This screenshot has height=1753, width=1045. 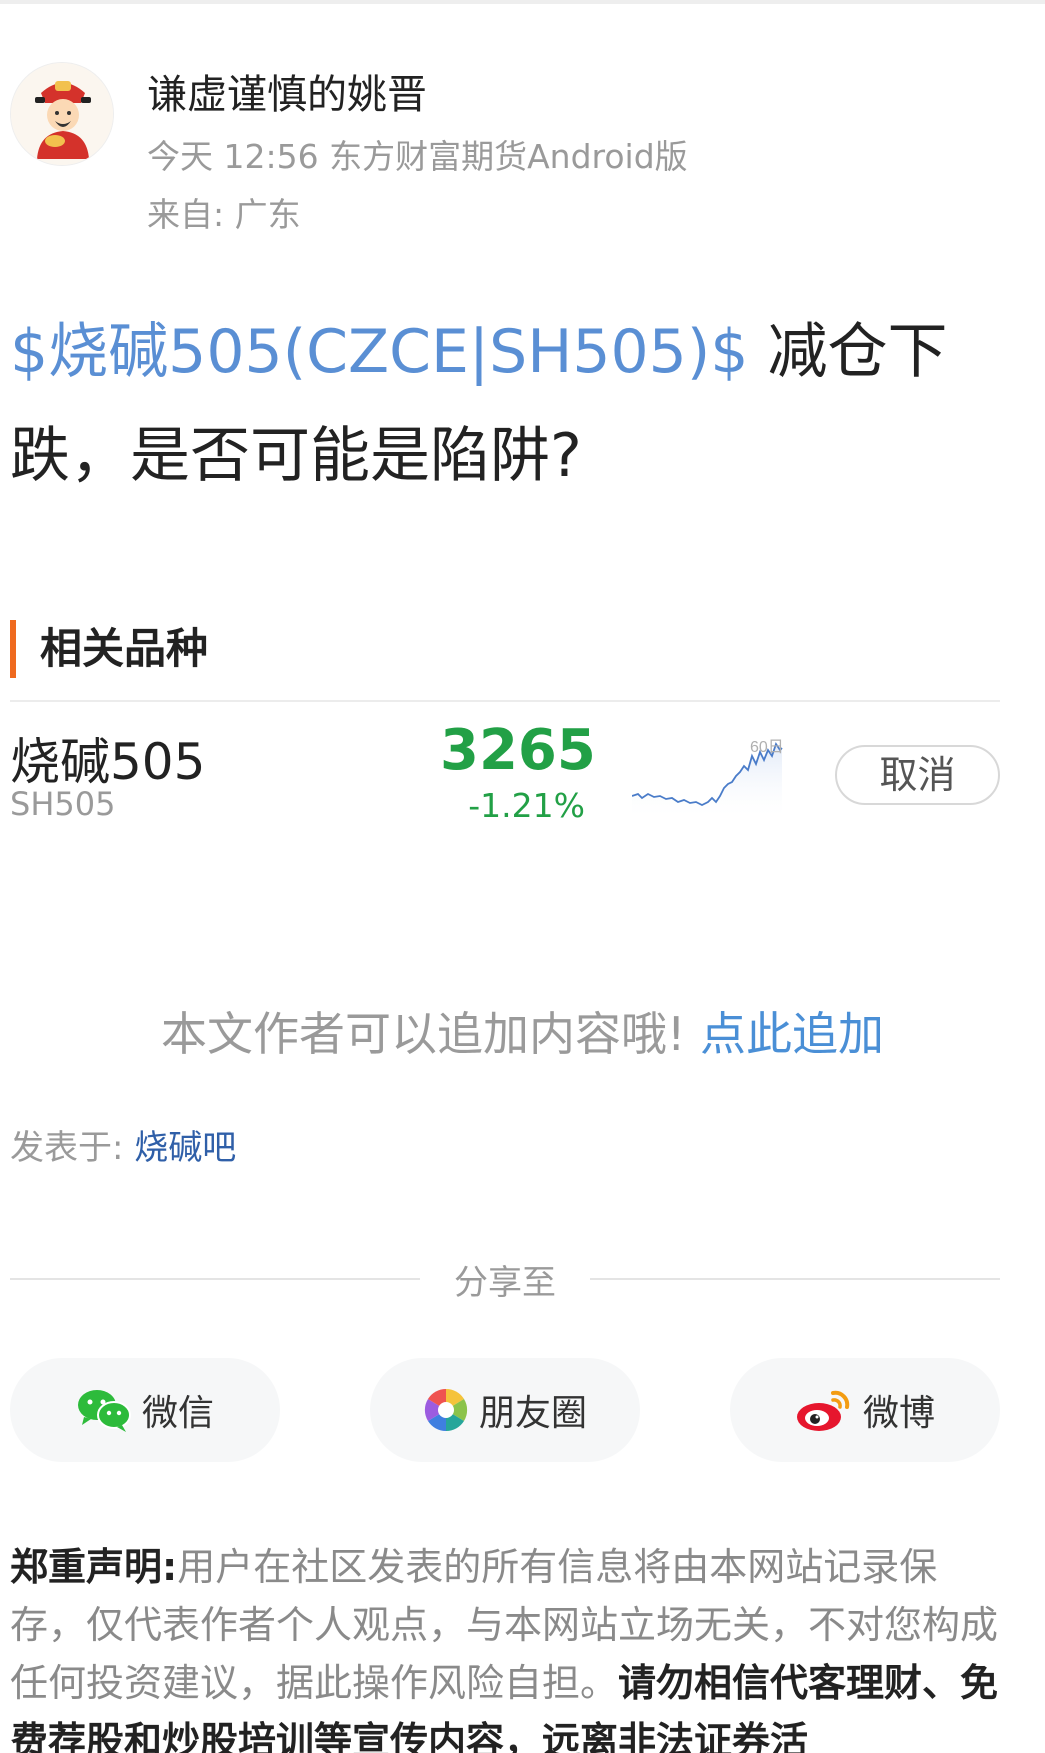 I want to click on related-section-title: 相关品种, so click(x=124, y=648).